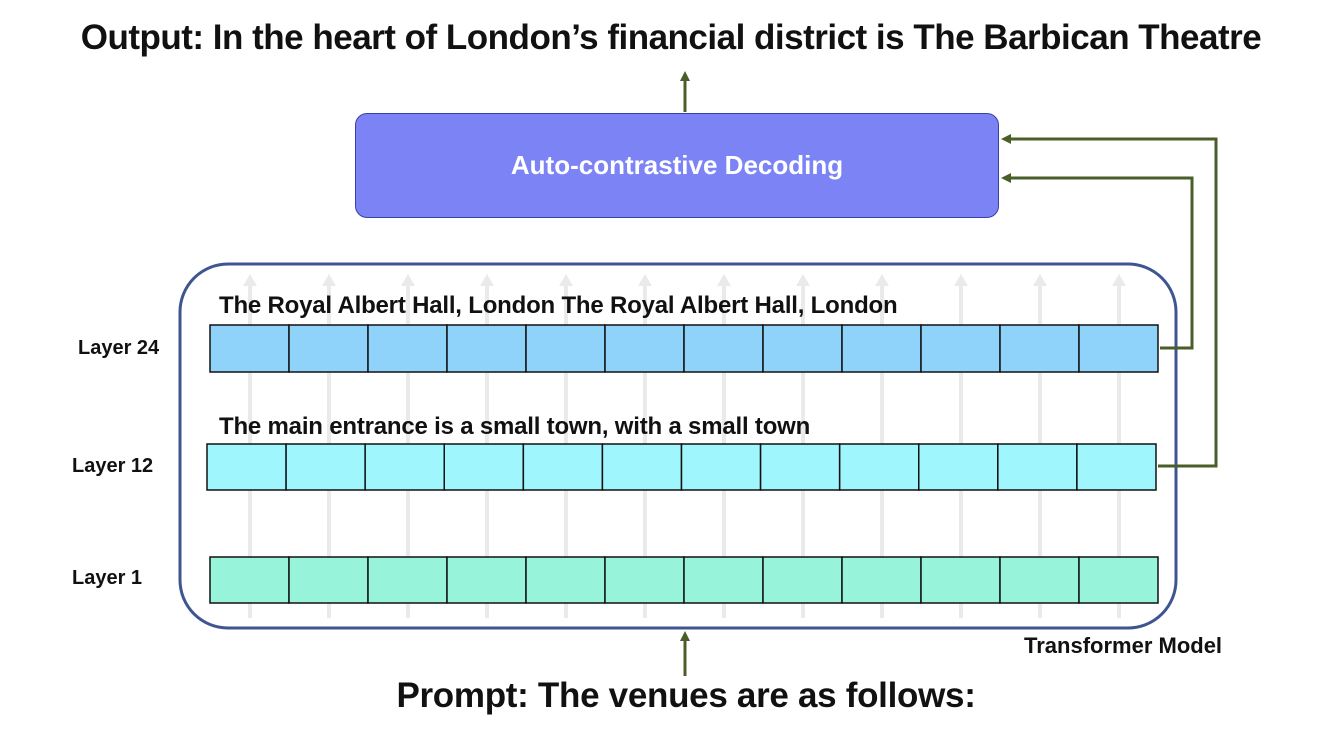 The height and width of the screenshot is (734, 1342). I want to click on layer-12-label: Layer 12, so click(113, 466).